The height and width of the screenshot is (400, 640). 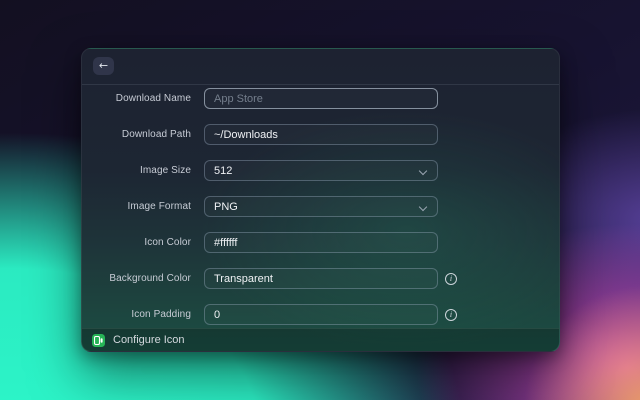 I want to click on background-color-label: Background Color, so click(x=150, y=278).